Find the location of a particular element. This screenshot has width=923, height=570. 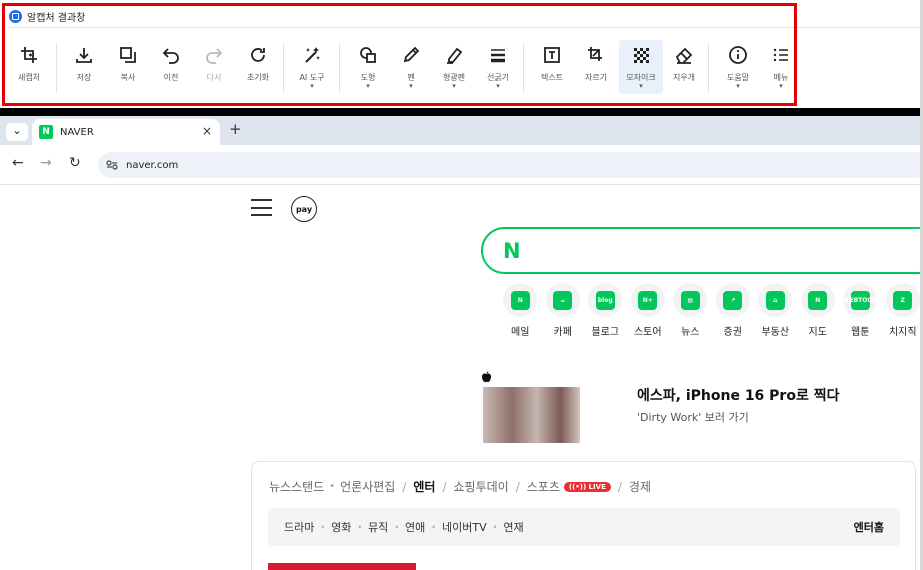

shortcut-glyph: ⌂ is located at coordinates (775, 300).